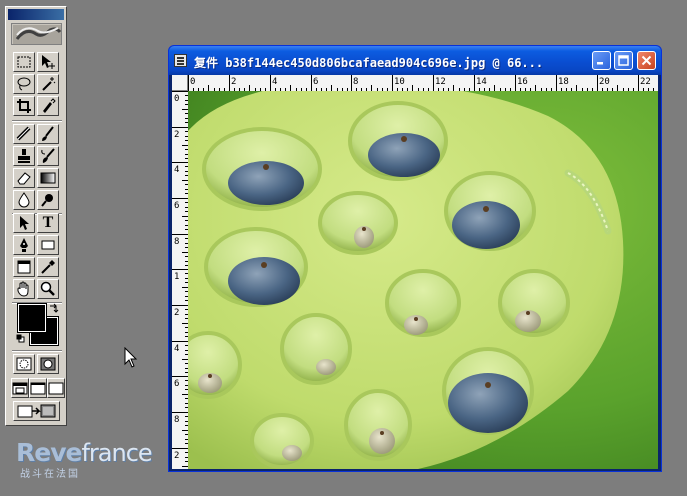 The image size is (687, 496). I want to click on toolbox-titlebar, so click(36, 14).